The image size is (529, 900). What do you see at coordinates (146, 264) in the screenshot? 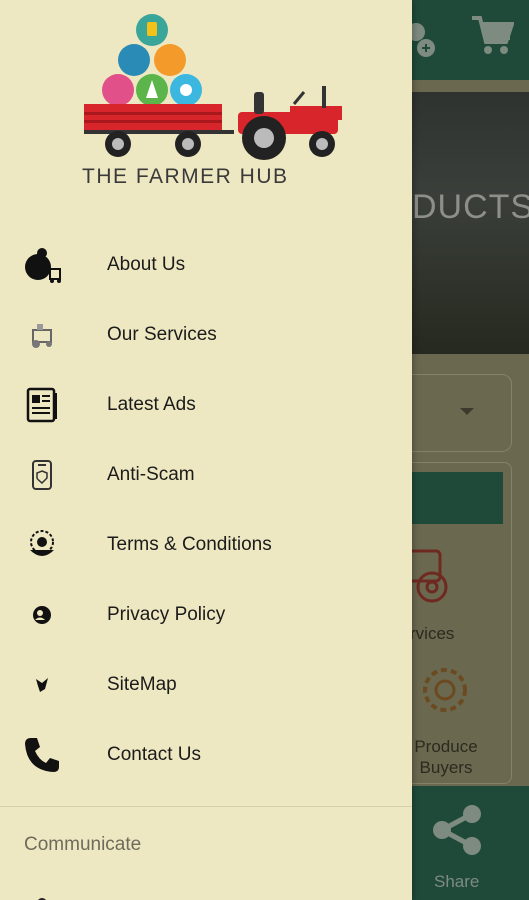
I see `menu-label-about-us: About Us` at bounding box center [146, 264].